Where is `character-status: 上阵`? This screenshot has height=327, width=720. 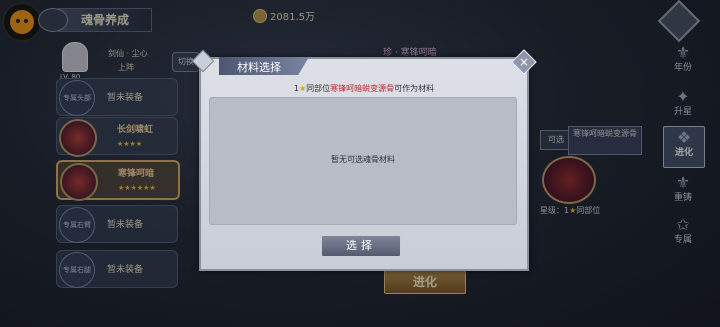 character-status: 上阵 is located at coordinates (126, 67).